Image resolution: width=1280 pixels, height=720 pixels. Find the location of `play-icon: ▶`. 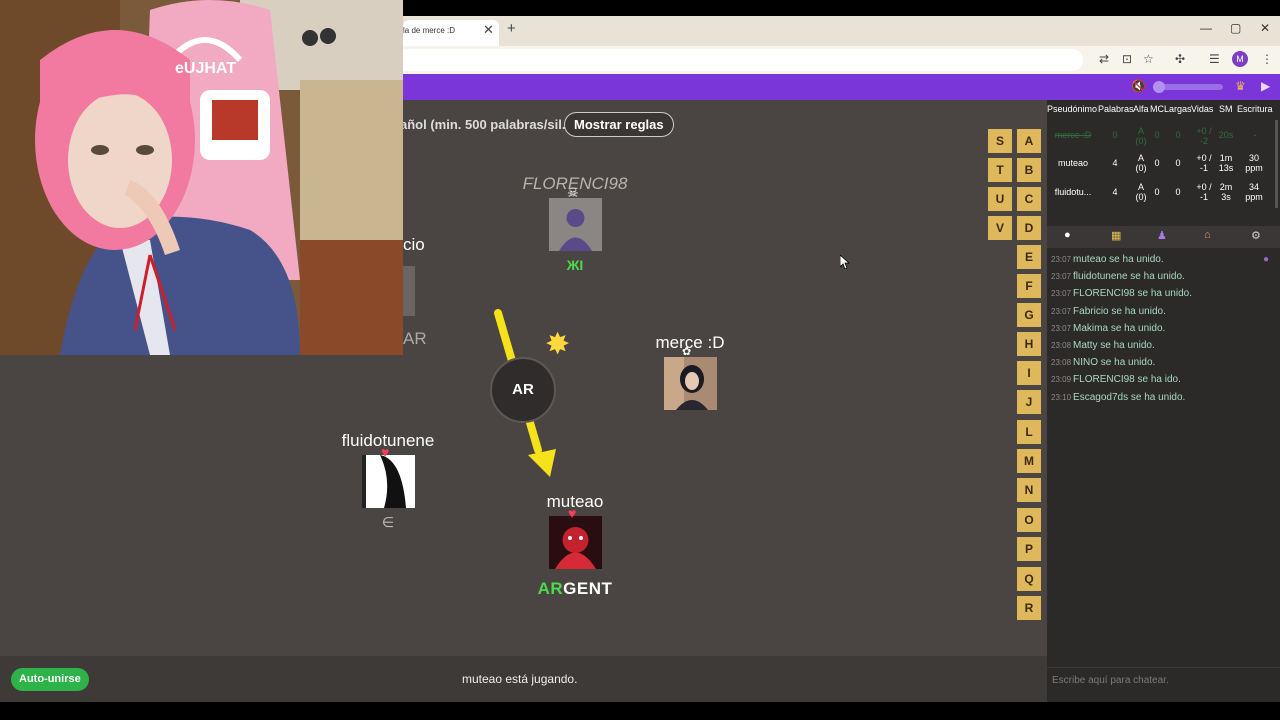

play-icon: ▶ is located at coordinates (1265, 86).